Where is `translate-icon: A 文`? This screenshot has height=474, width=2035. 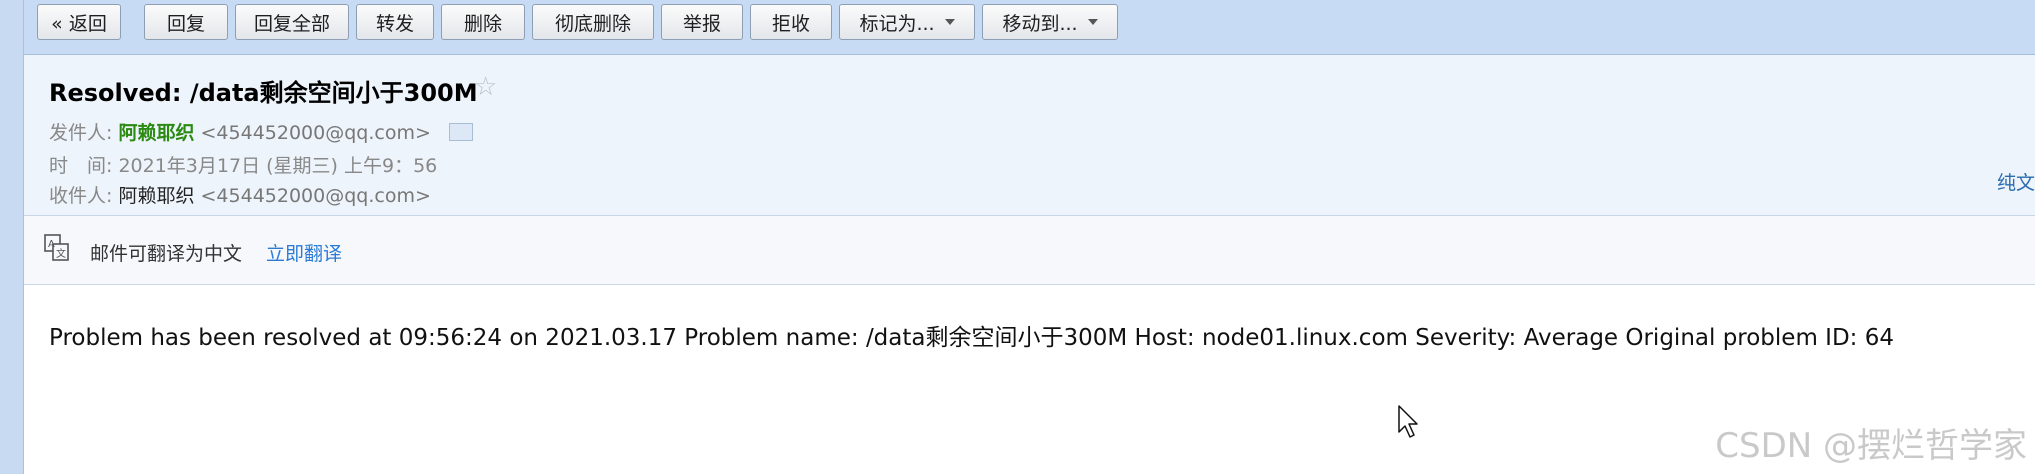 translate-icon: A 文 is located at coordinates (56, 247).